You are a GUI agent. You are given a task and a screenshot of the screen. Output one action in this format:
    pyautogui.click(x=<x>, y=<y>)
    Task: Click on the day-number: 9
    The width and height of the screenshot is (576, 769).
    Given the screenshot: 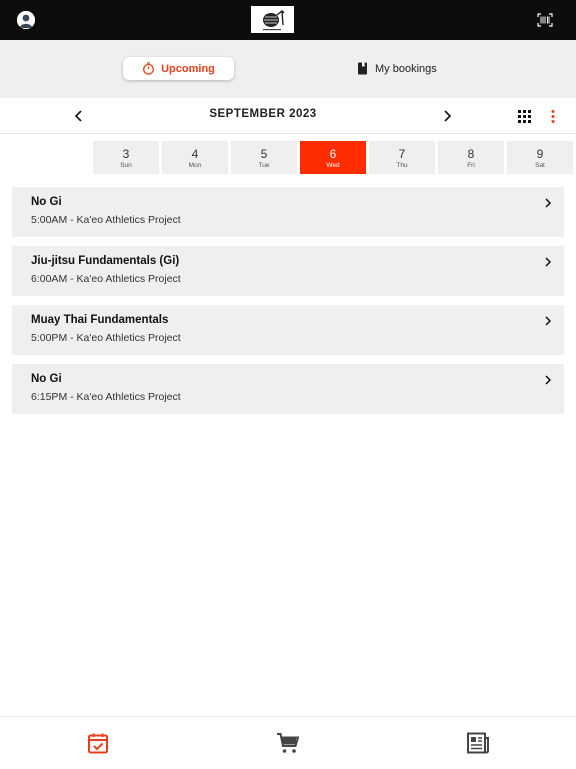 What is the action you would take?
    pyautogui.click(x=540, y=154)
    